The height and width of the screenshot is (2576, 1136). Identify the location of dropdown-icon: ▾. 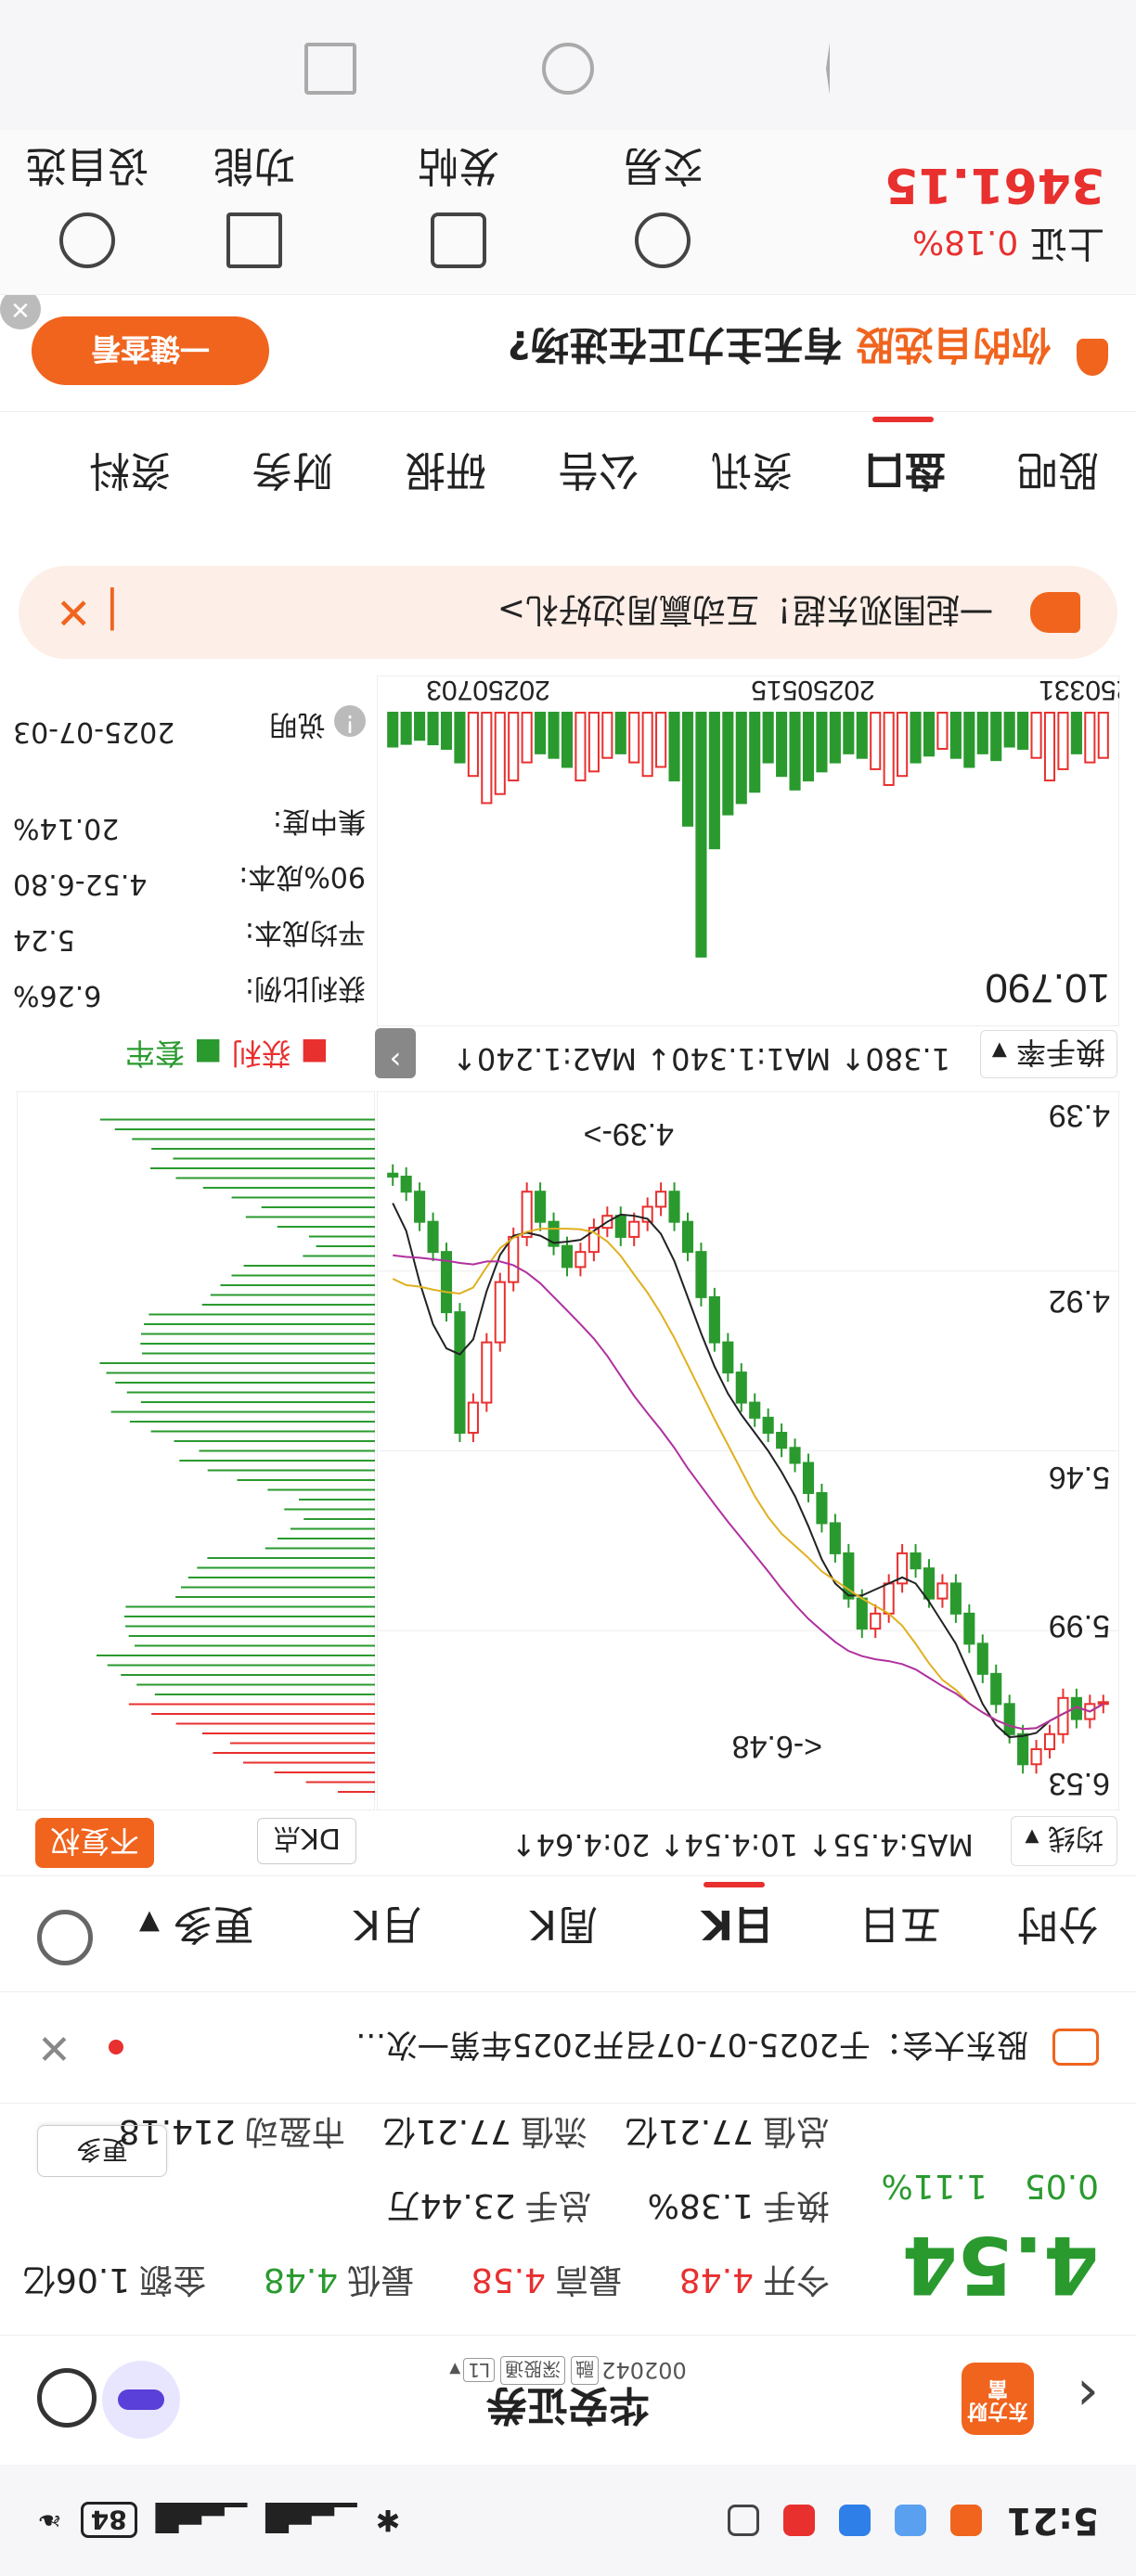
(454, 2371).